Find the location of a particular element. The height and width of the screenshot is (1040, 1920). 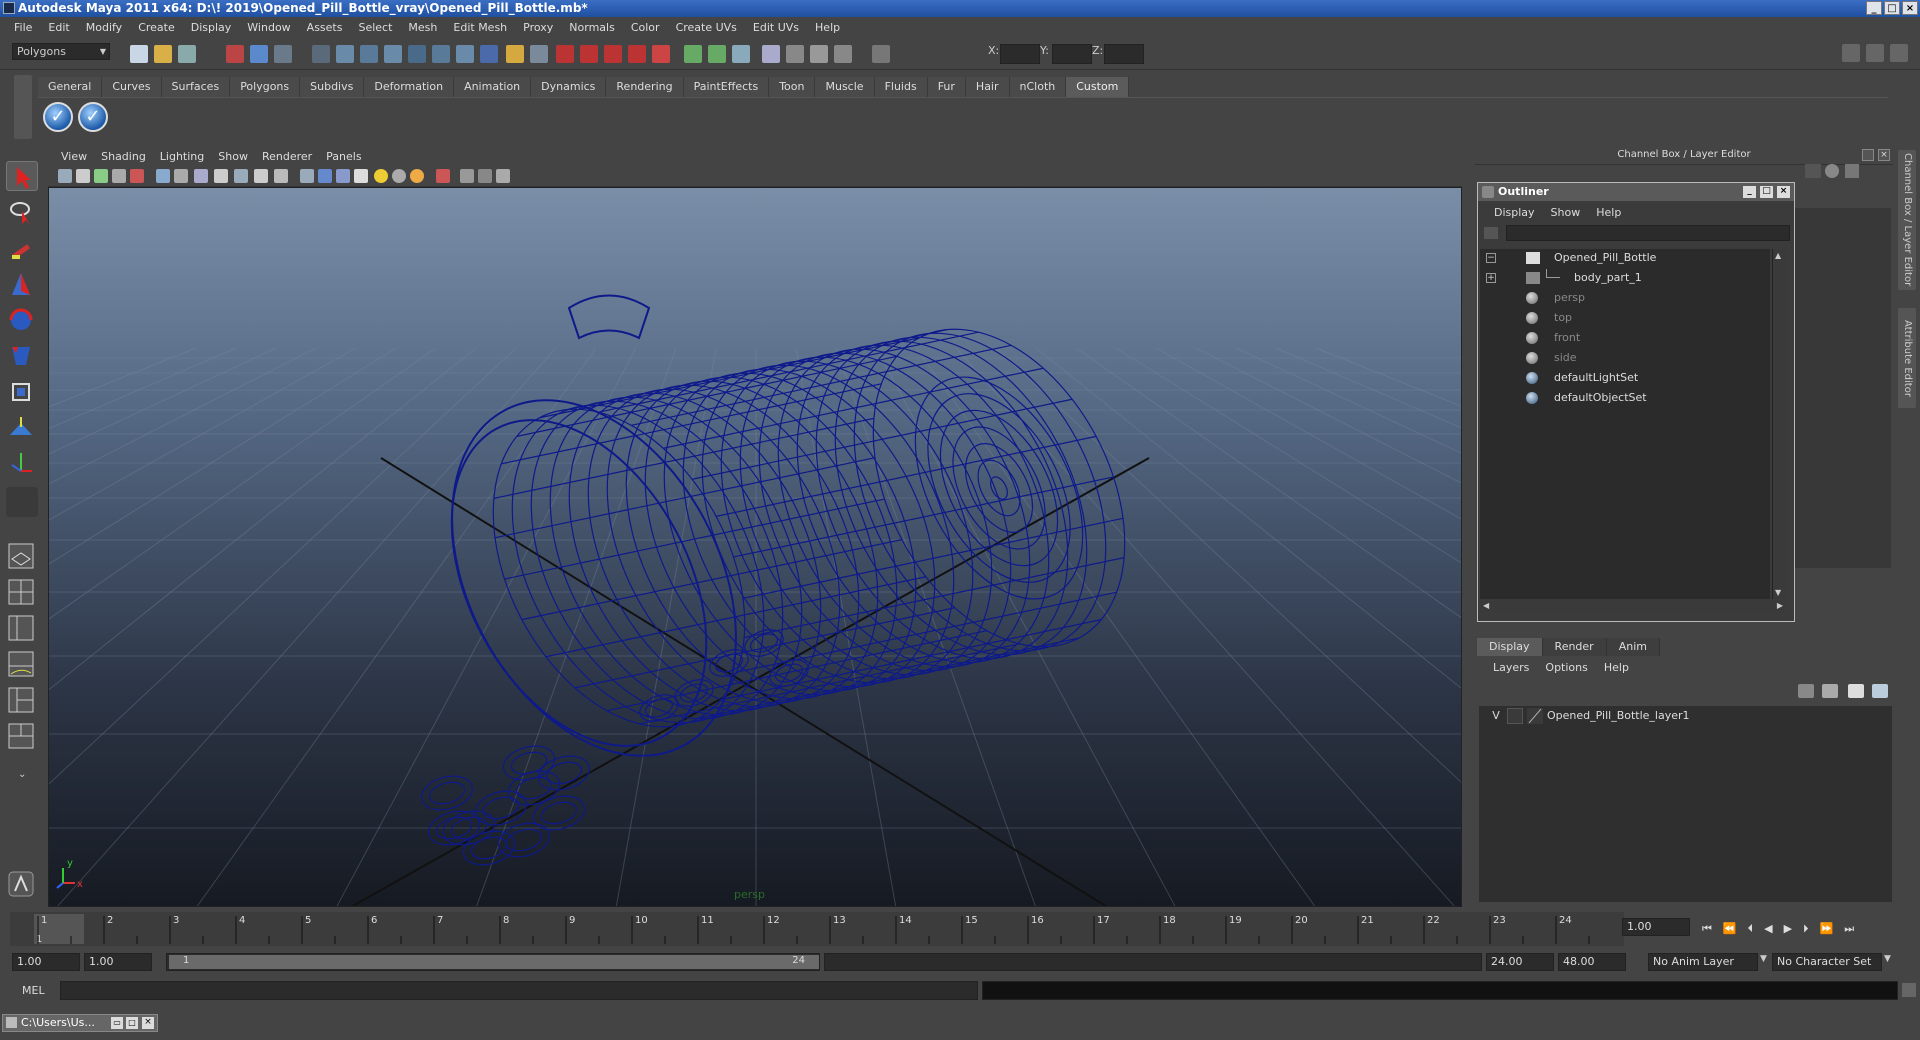

image-plane-icon is located at coordinates (119, 176).